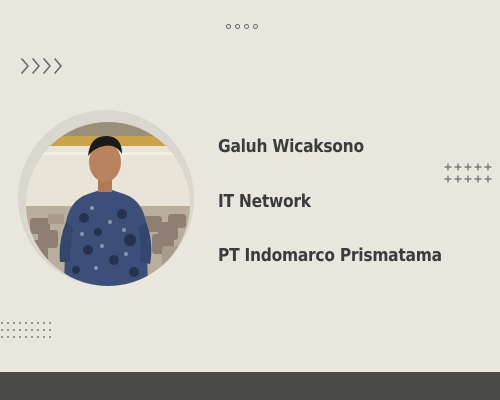 The width and height of the screenshot is (500, 400). Describe the element at coordinates (468, 173) in the screenshot. I see `plus-grid-icon` at that location.